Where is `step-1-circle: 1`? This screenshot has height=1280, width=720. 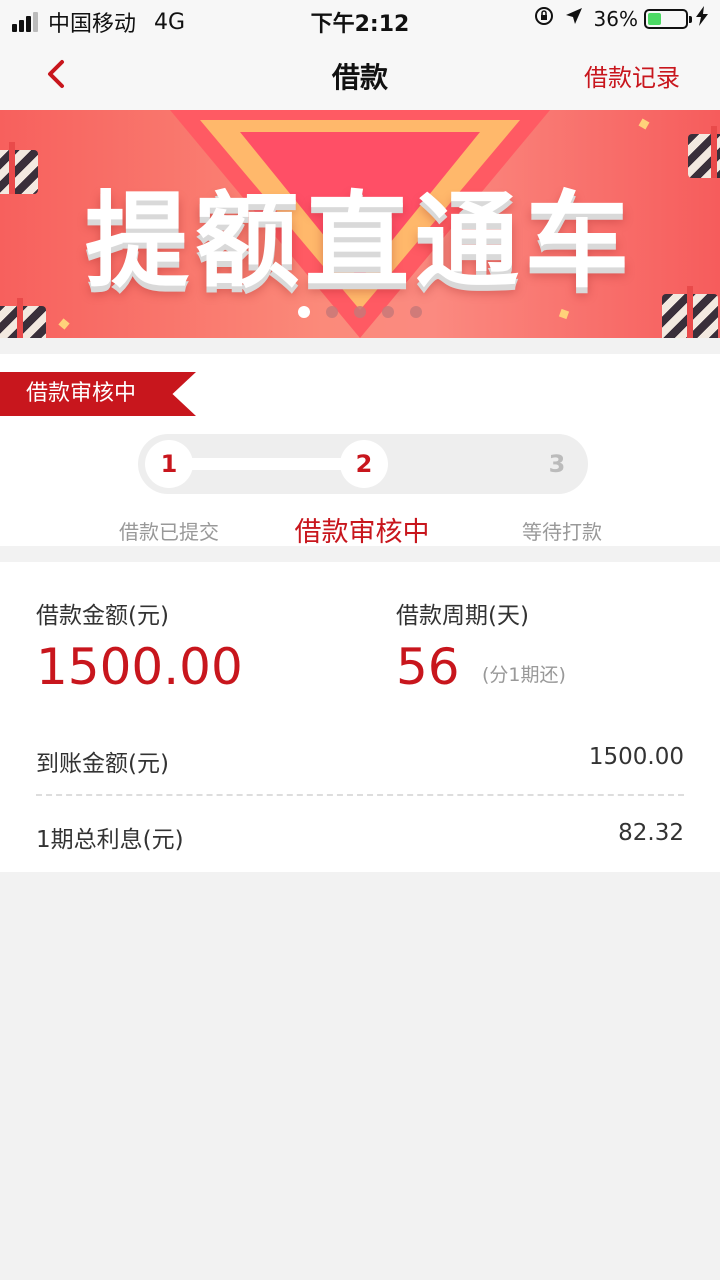 step-1-circle: 1 is located at coordinates (169, 464).